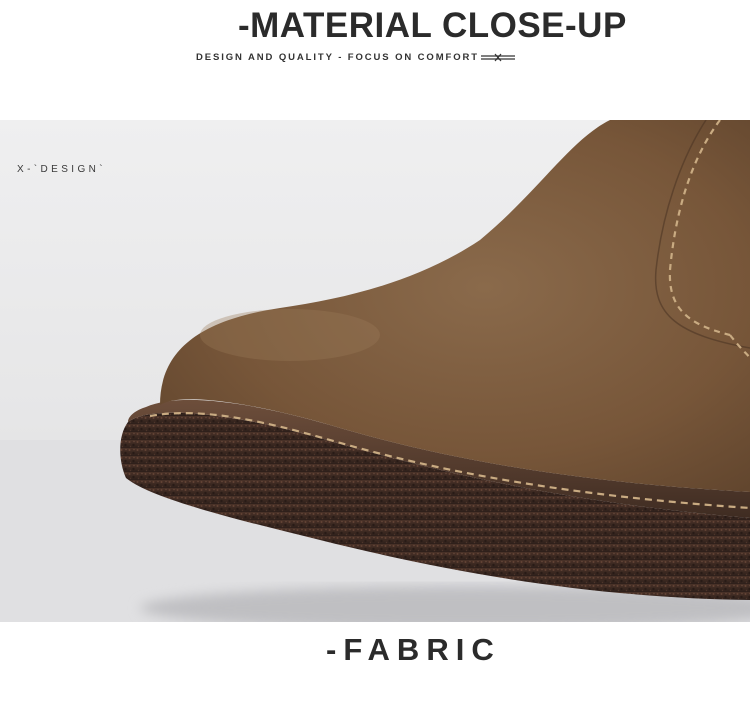 The width and height of the screenshot is (750, 719). I want to click on decorative-lines-icon, so click(498, 57).